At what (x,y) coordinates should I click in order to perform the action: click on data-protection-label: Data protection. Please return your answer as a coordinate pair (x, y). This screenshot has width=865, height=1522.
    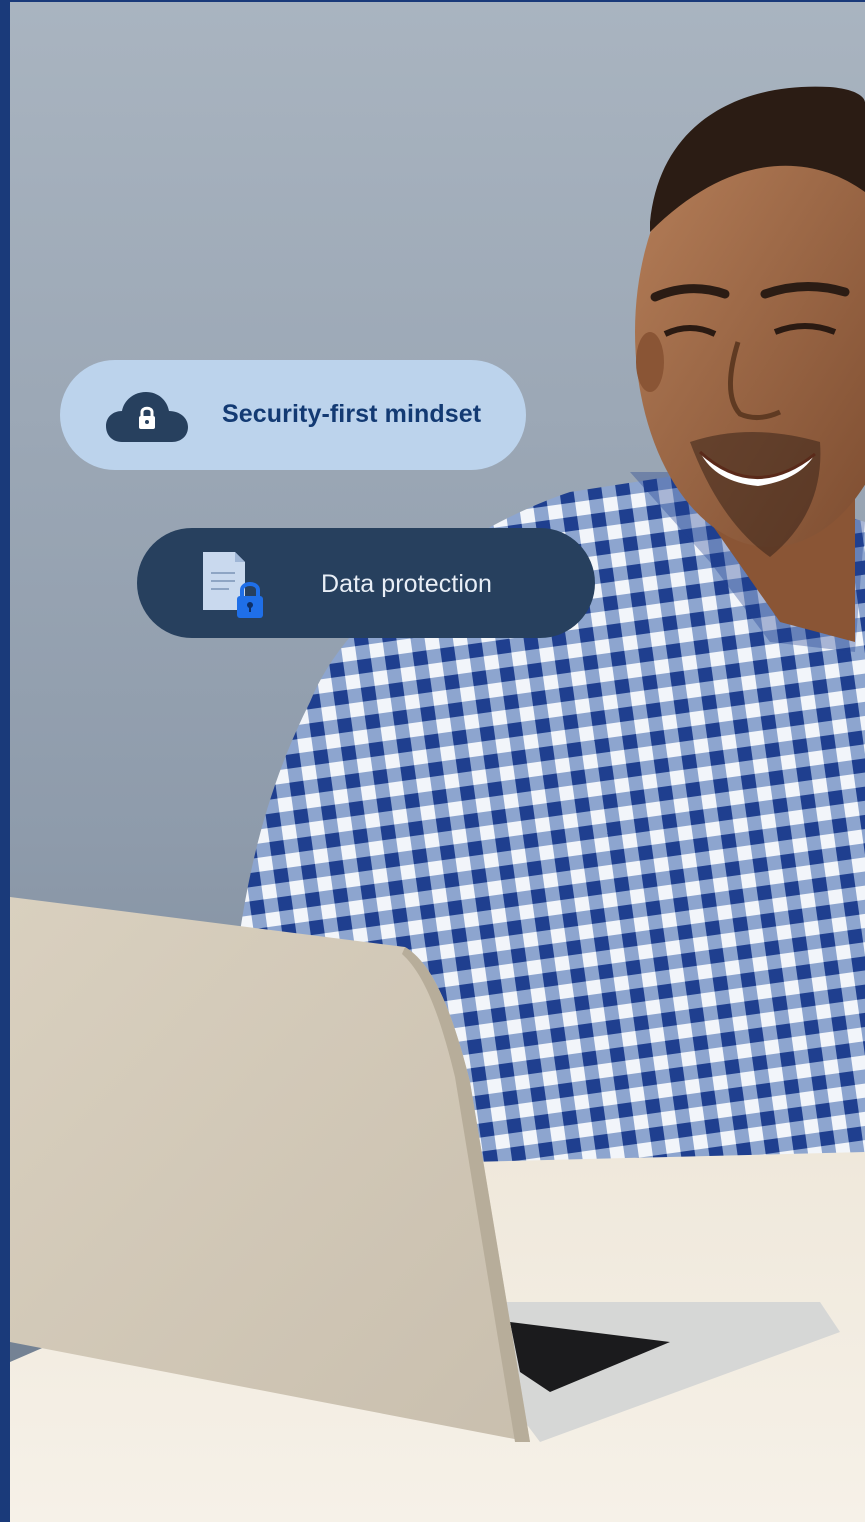
    Looking at the image, I should click on (407, 584).